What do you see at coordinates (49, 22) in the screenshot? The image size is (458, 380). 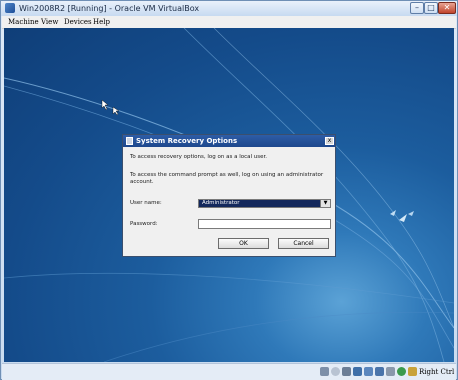 I see `menu-view: View` at bounding box center [49, 22].